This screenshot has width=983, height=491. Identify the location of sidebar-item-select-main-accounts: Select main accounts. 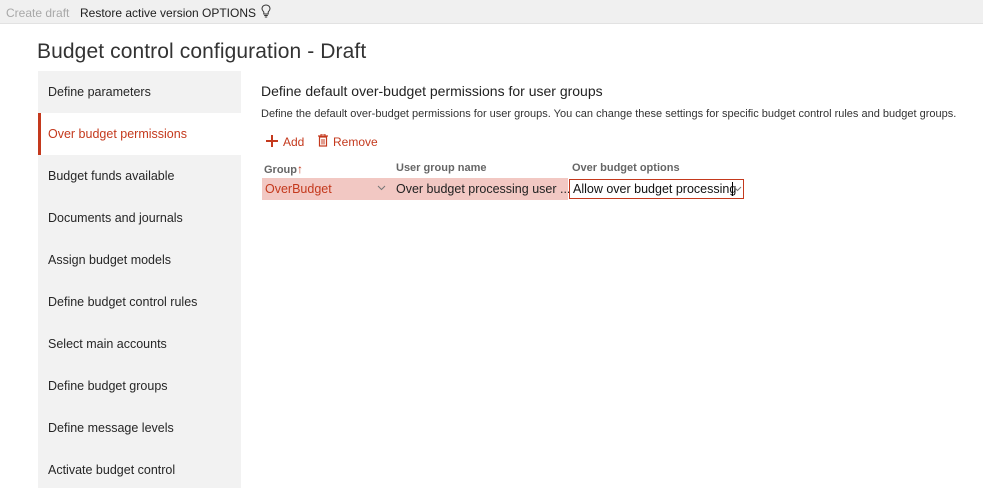
(139, 344).